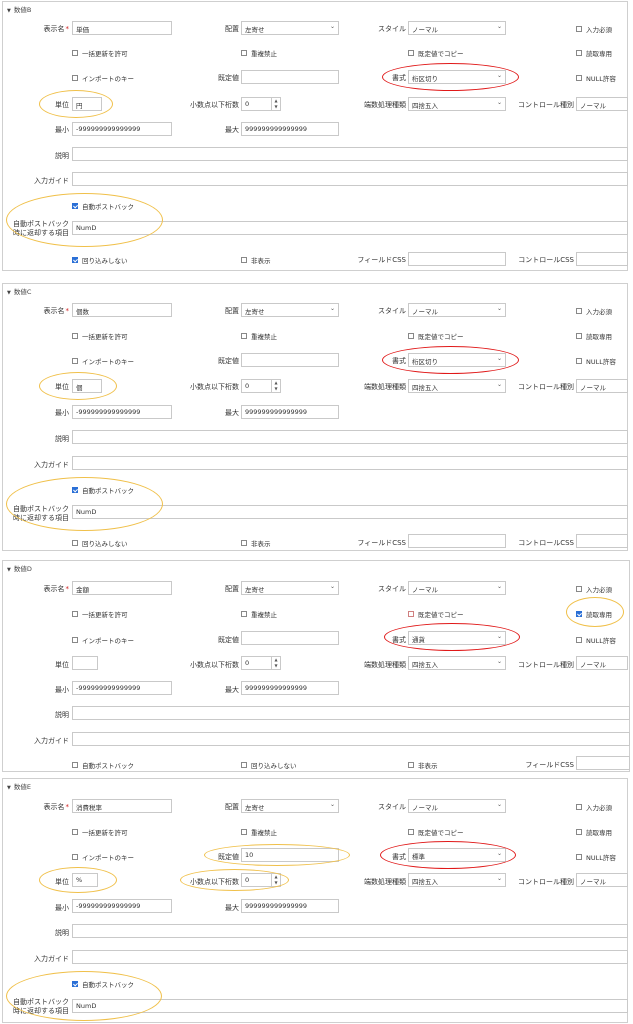 This screenshot has height=1024, width=633. Describe the element at coordinates (122, 310) in the screenshot. I see `display-name-input: 個数` at that location.